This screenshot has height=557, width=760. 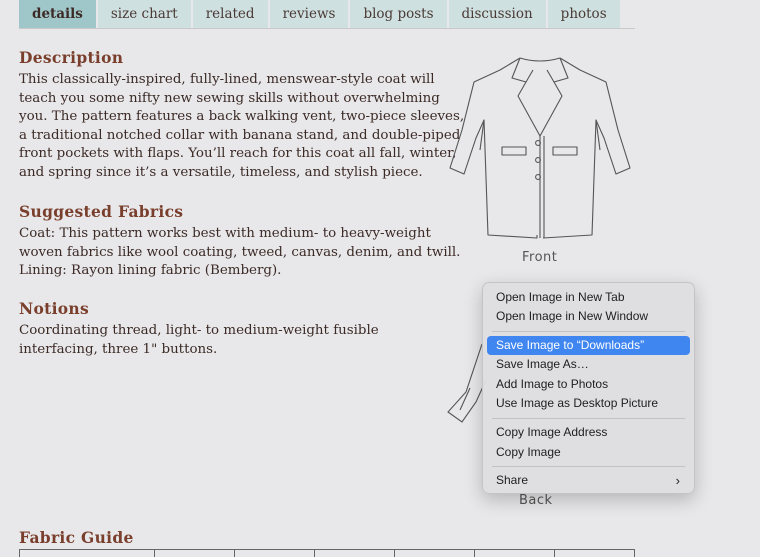 I want to click on tab-blog-posts: blog posts, so click(x=398, y=14).